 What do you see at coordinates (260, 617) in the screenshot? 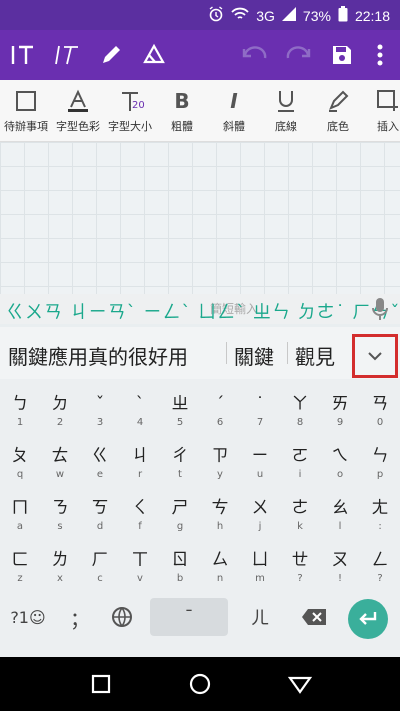
I see `er-key: ㄦ` at bounding box center [260, 617].